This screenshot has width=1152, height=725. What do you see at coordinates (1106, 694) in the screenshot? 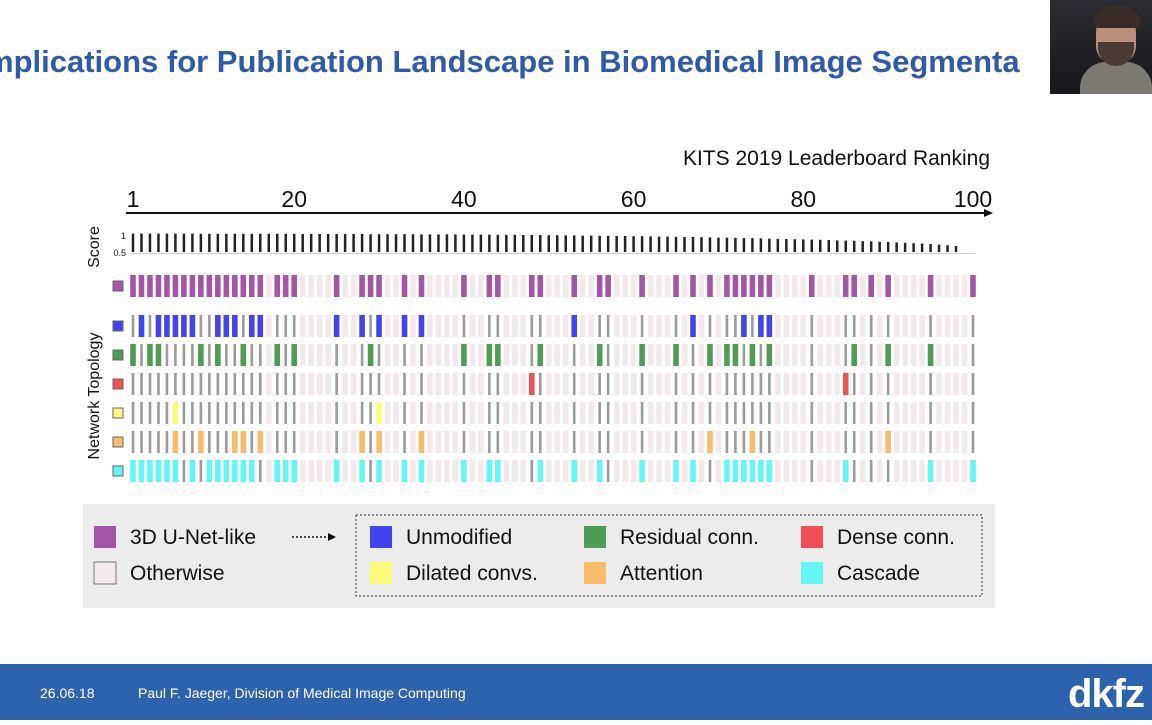
I see `dkfz-logo: dkfz` at bounding box center [1106, 694].